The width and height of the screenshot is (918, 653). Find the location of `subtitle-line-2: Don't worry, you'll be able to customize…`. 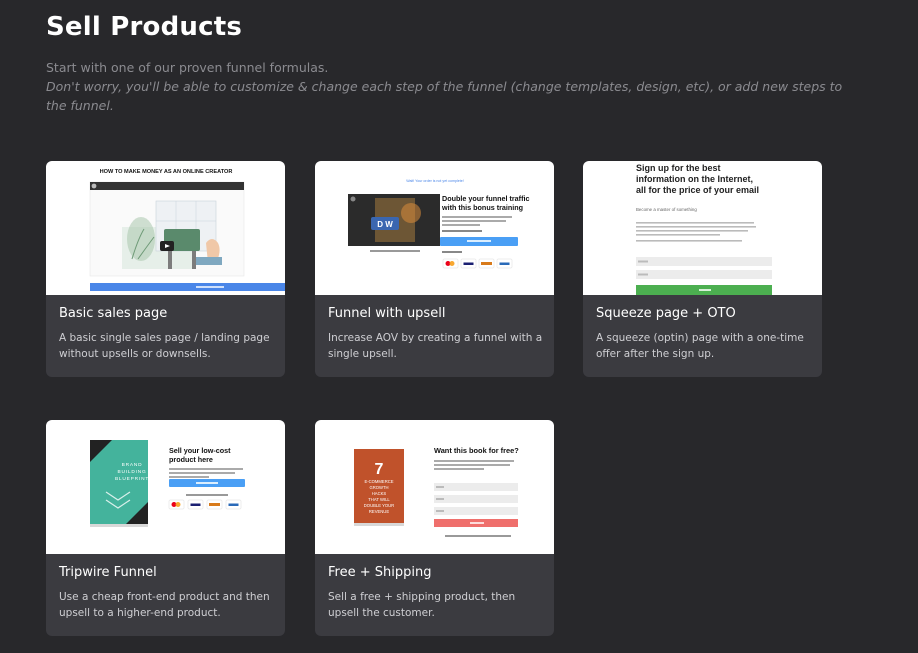

subtitle-line-2: Don't worry, you'll be able to customize… is located at coordinates (444, 96).